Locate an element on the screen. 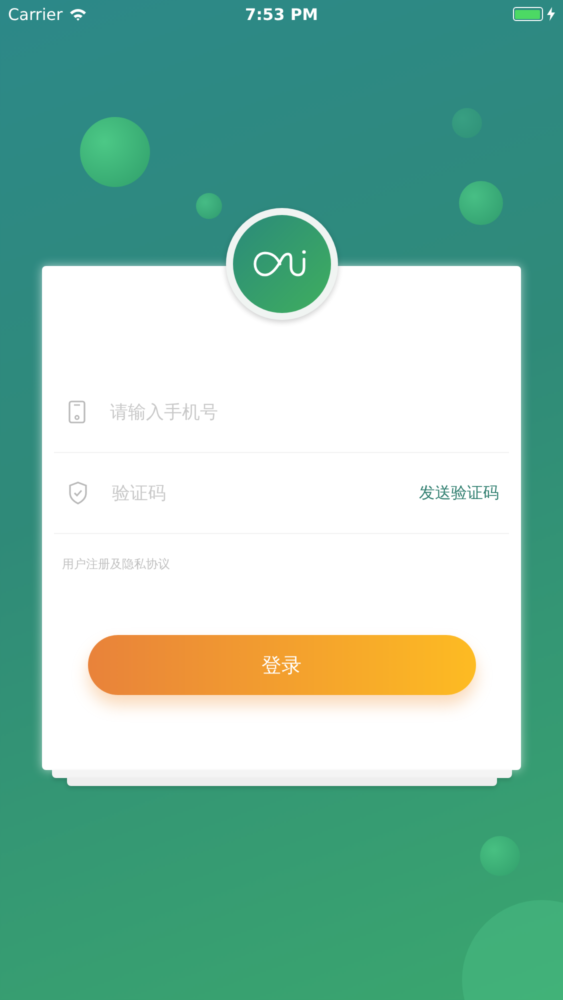 The width and height of the screenshot is (563, 1000). shield-check-icon is located at coordinates (78, 493).